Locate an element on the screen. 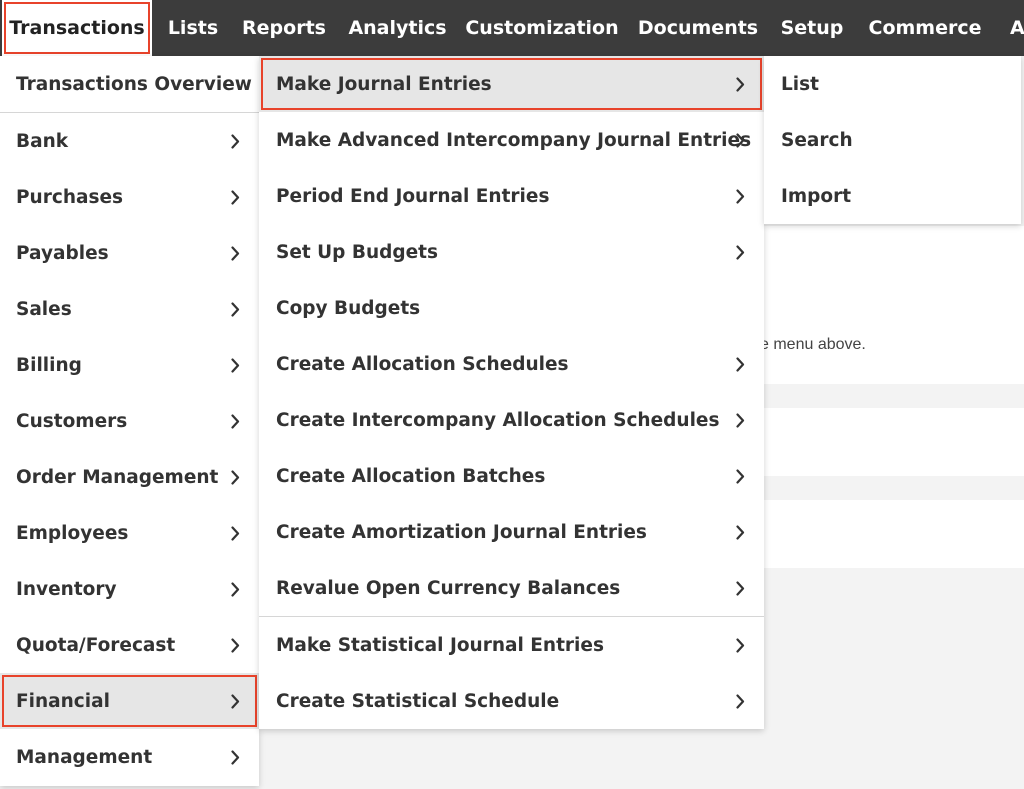 This screenshot has height=789, width=1024. nav-lists: Lists is located at coordinates (193, 28).